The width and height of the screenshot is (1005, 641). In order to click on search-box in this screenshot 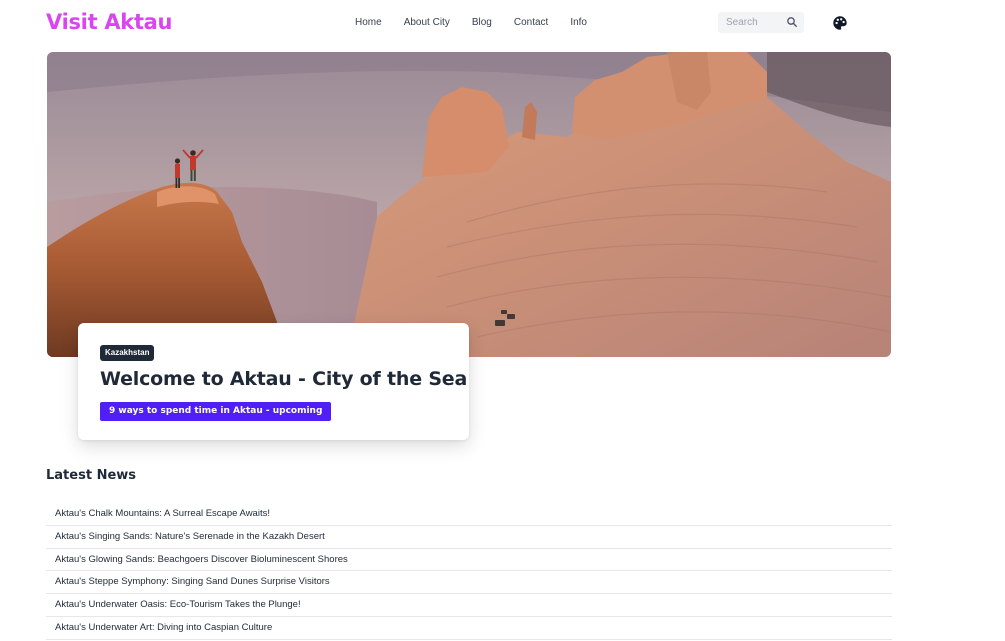, I will do `click(761, 22)`.